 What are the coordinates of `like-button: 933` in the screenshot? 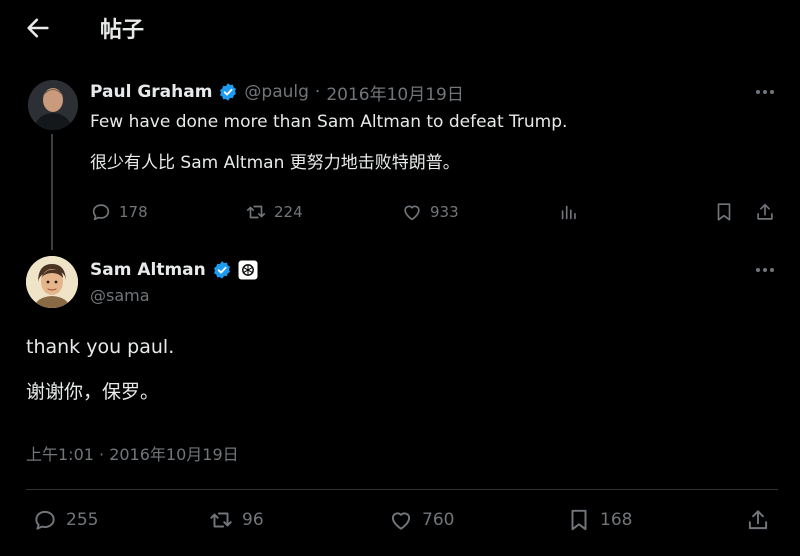 It's located at (430, 212).